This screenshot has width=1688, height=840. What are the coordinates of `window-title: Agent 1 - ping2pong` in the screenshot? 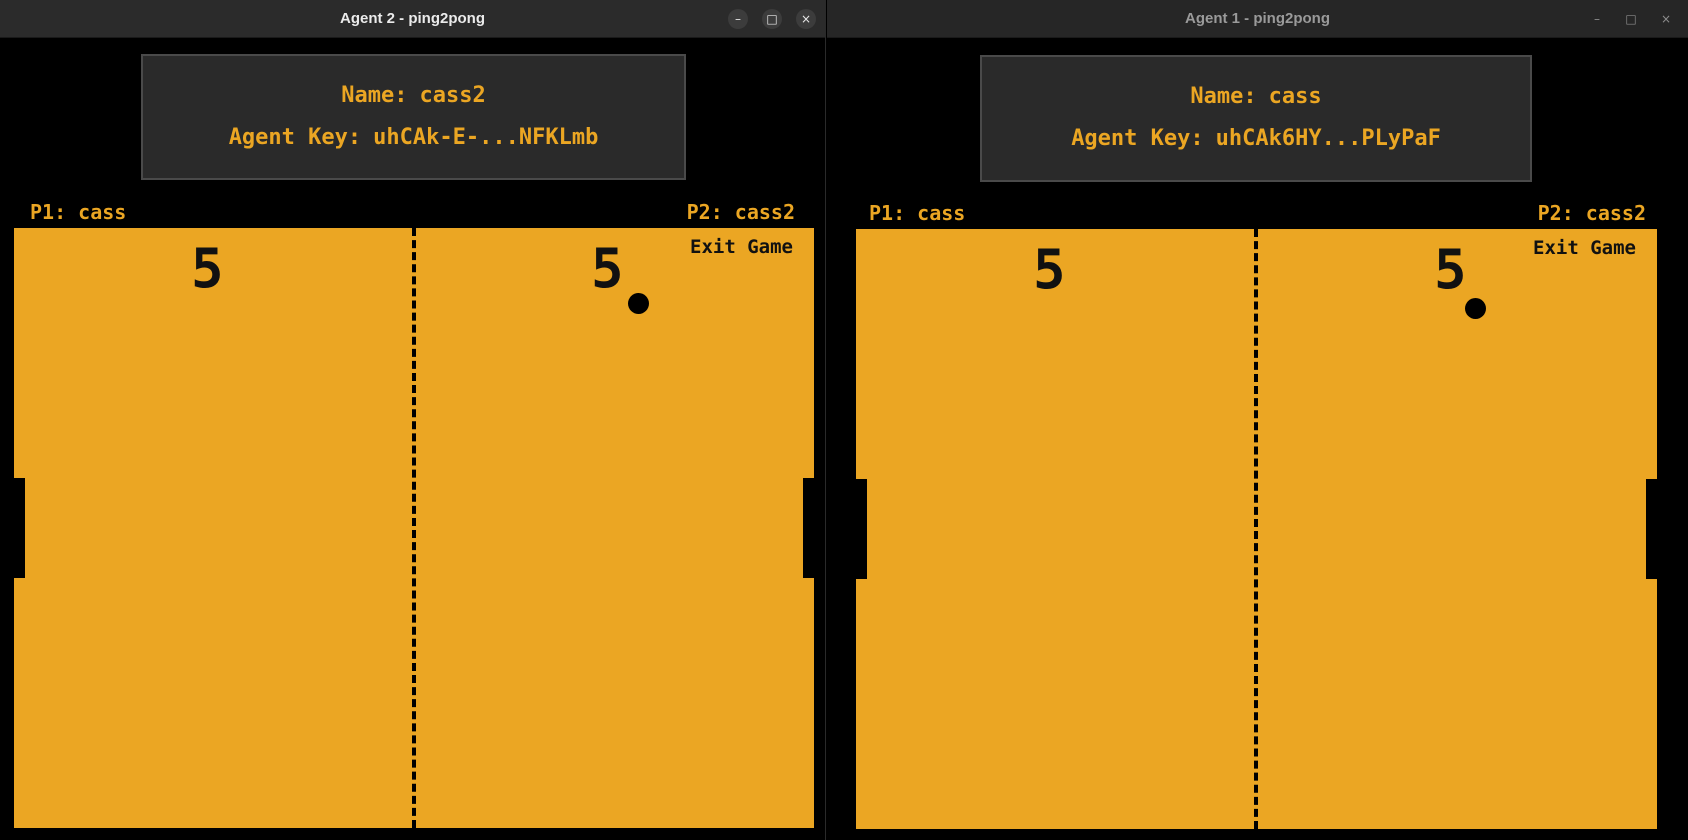 It's located at (1257, 18).